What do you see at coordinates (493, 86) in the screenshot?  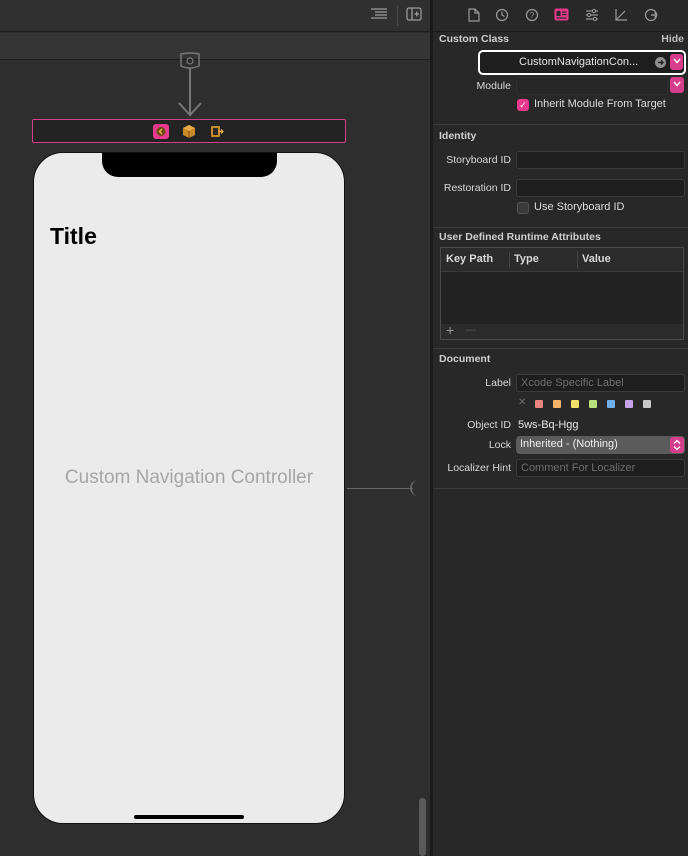 I see `module-label: Module` at bounding box center [493, 86].